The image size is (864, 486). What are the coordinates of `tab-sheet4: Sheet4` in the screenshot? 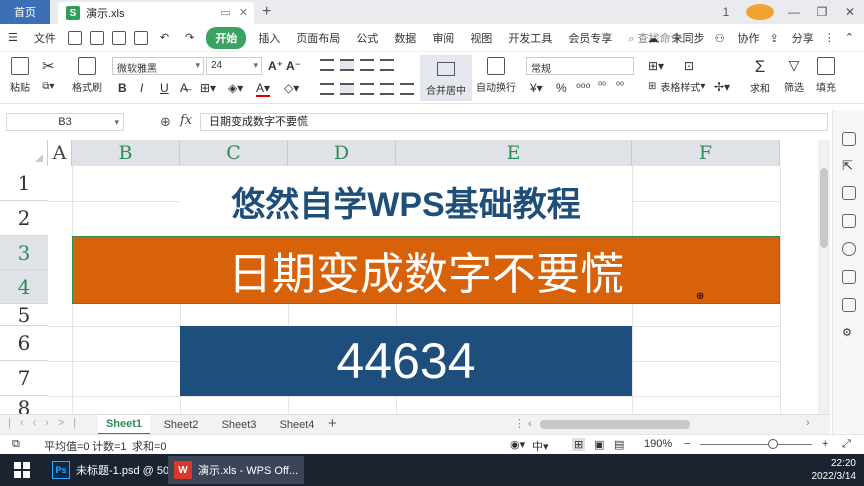 It's located at (297, 425).